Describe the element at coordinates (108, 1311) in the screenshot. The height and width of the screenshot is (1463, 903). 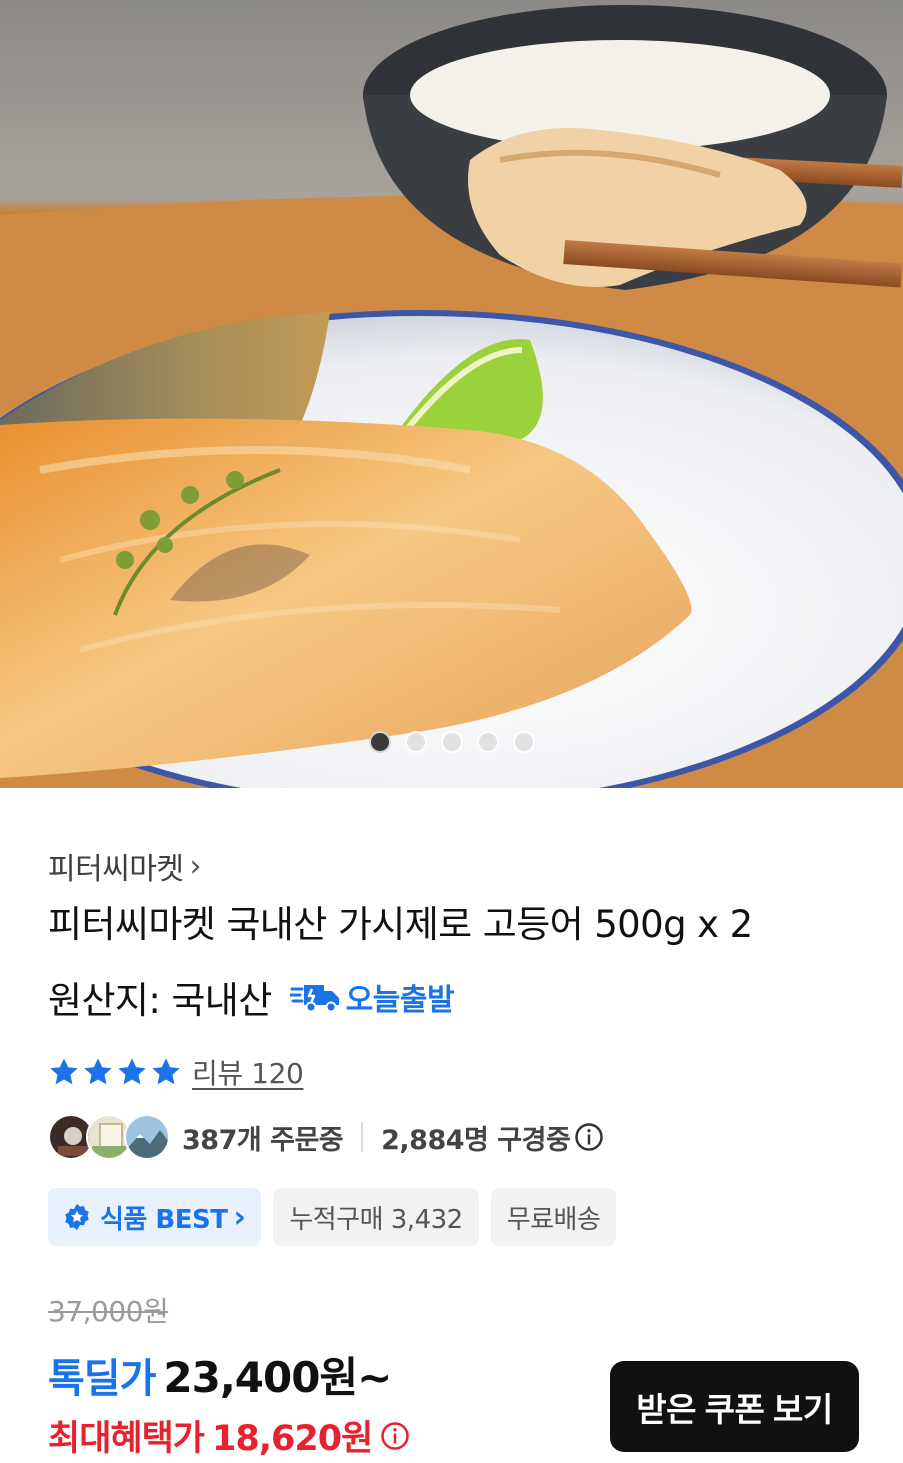
I see `original-price: 37,000원` at that location.